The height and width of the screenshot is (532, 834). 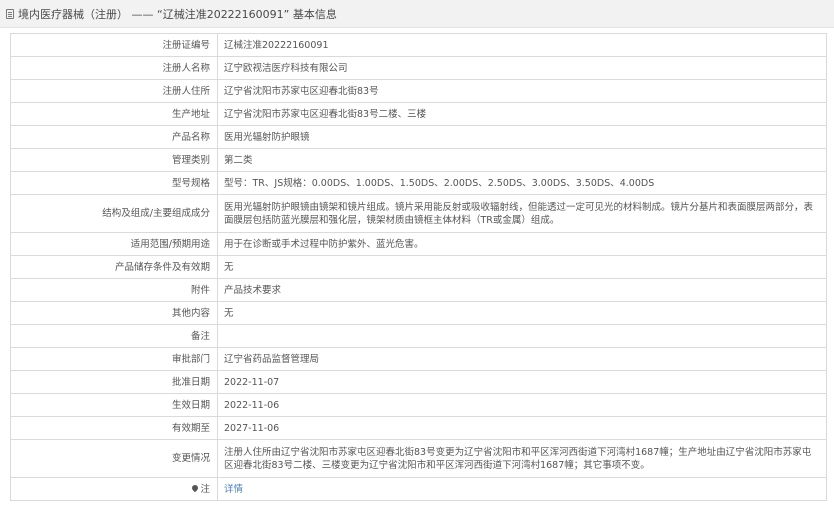 I want to click on row-value: 用于在诊断或手术过程中防护紫外、蓝光危害。, so click(x=522, y=244).